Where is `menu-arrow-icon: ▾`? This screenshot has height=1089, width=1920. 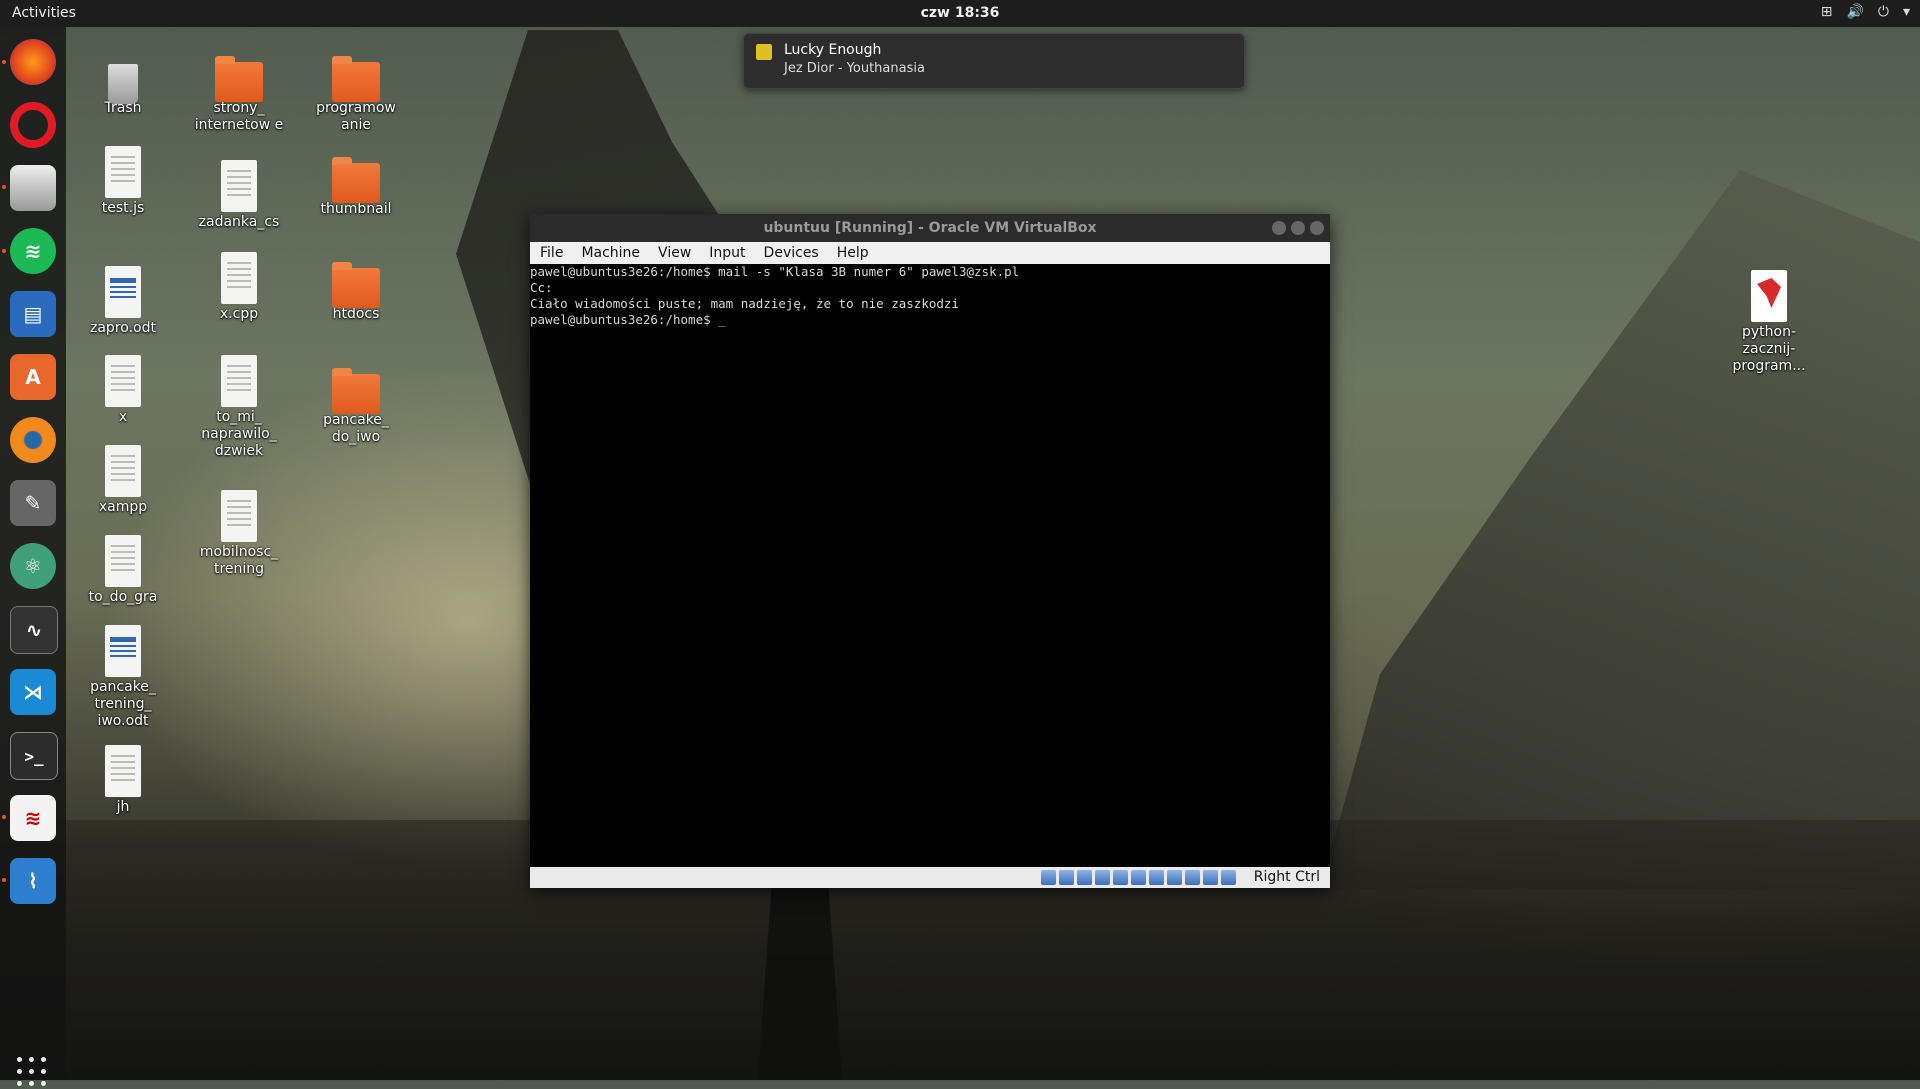
menu-arrow-icon: ▾ is located at coordinates (1906, 12).